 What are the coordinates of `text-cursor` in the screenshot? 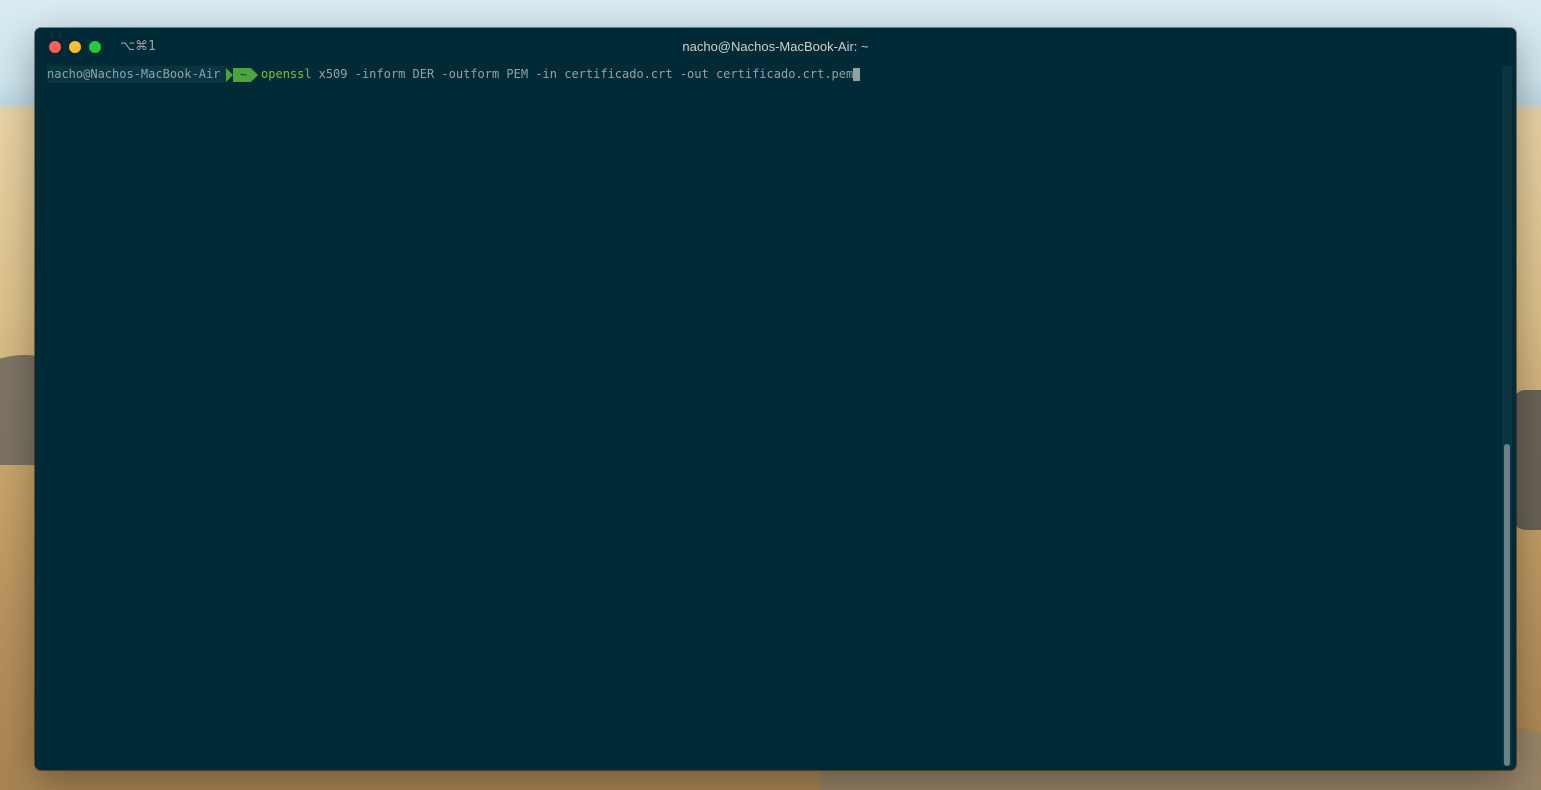 It's located at (857, 74).